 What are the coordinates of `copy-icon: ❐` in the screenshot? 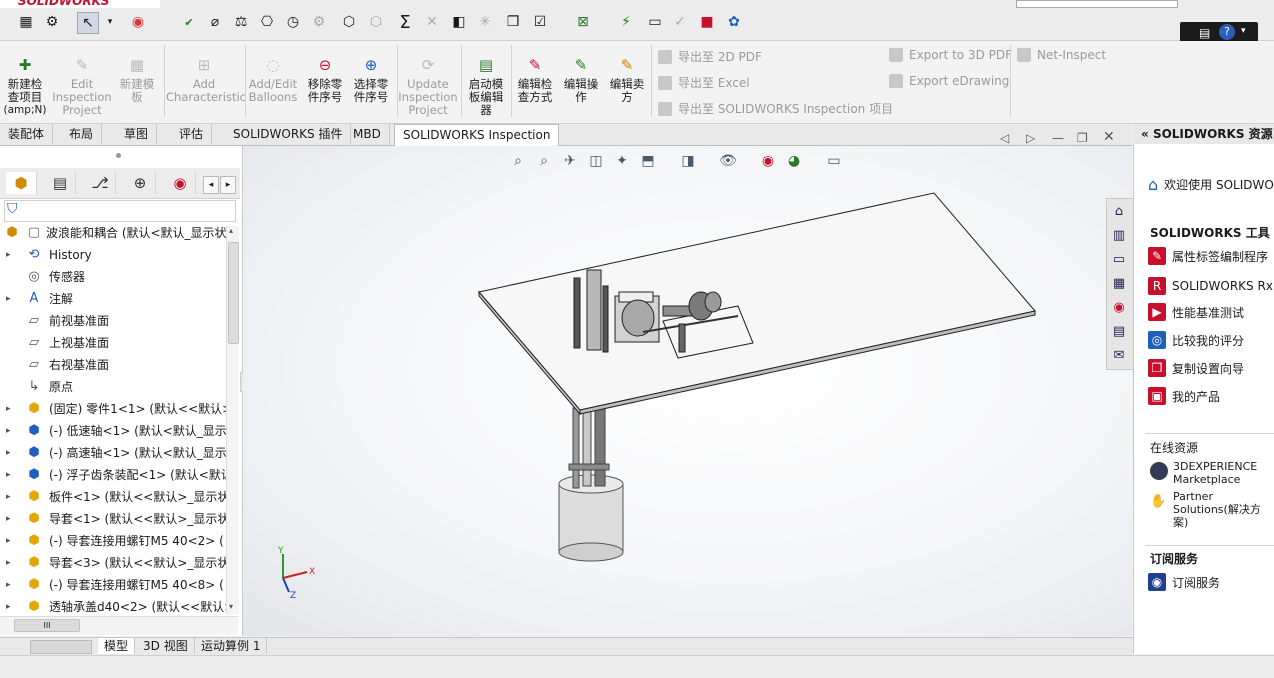 It's located at (513, 22).